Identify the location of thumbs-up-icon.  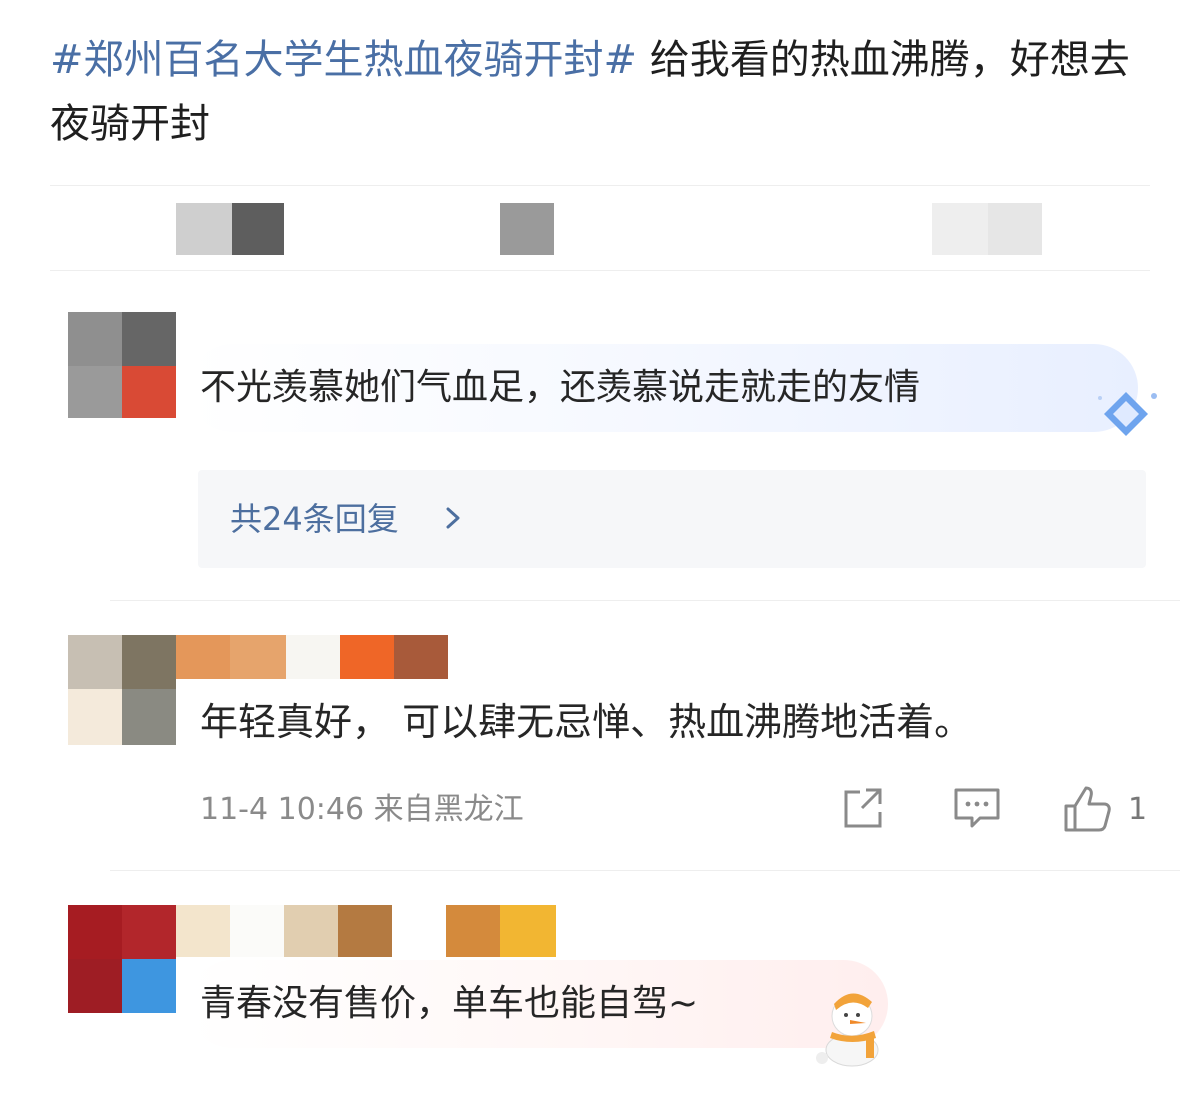
(1088, 810).